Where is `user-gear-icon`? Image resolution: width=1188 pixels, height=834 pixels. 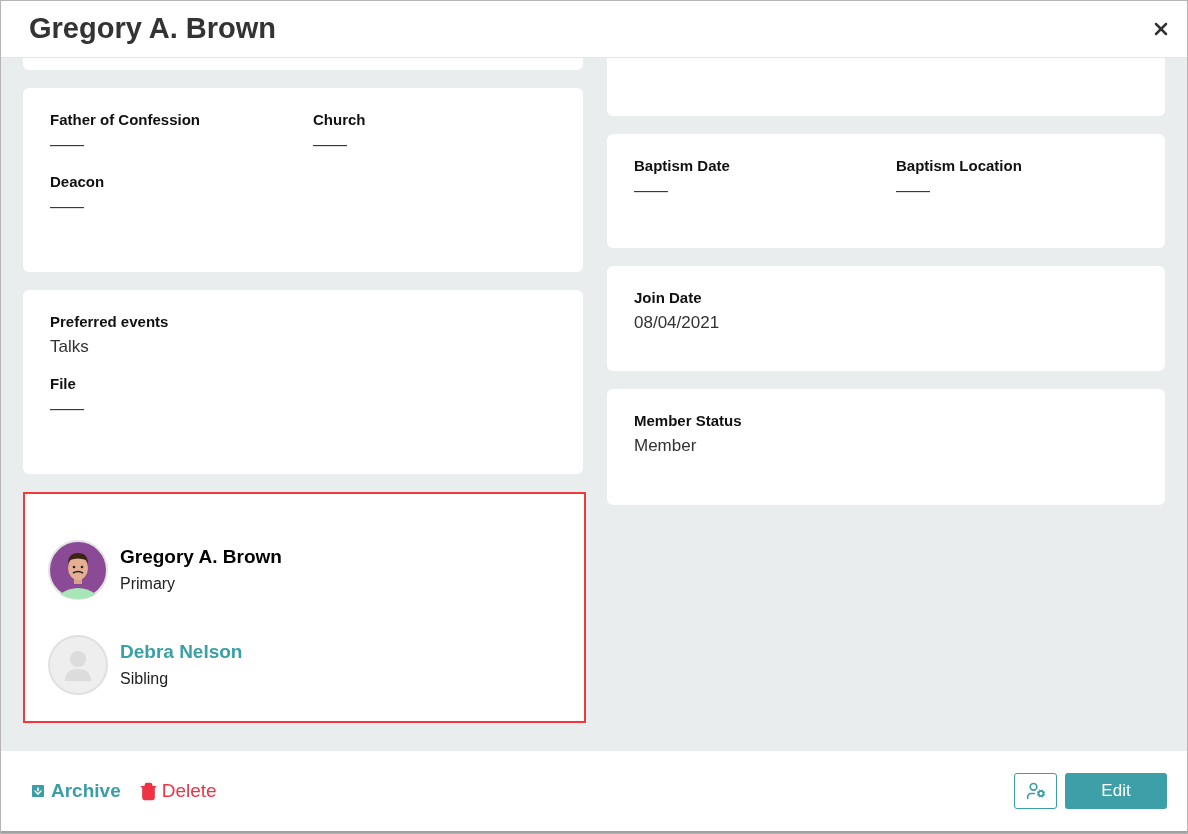 user-gear-icon is located at coordinates (1035, 791).